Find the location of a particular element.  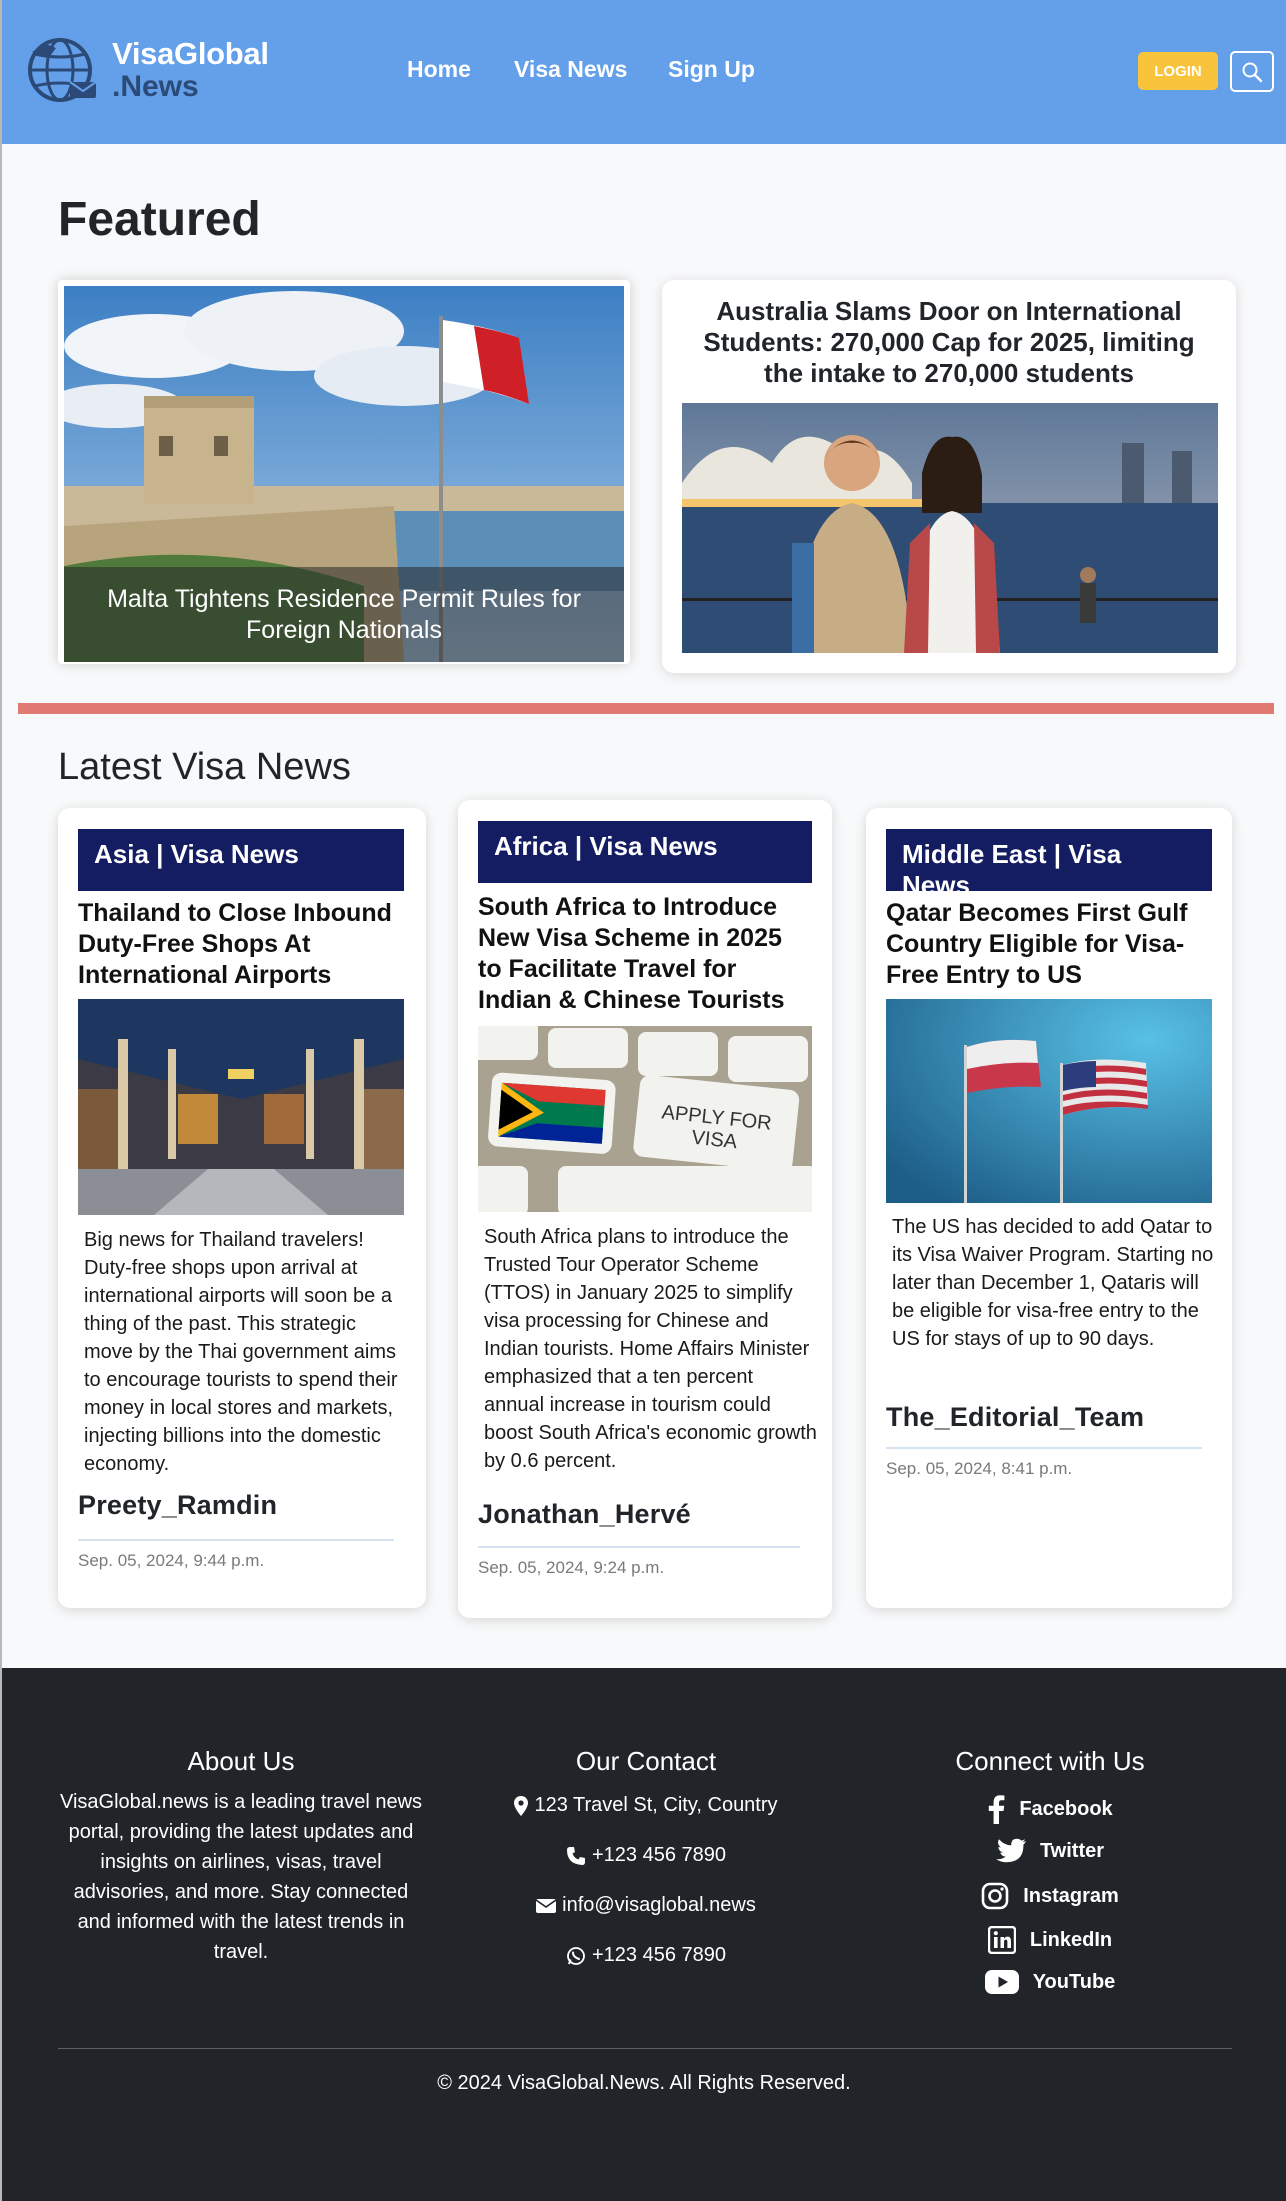

social-twitter: Twitter is located at coordinates (1050, 1851).